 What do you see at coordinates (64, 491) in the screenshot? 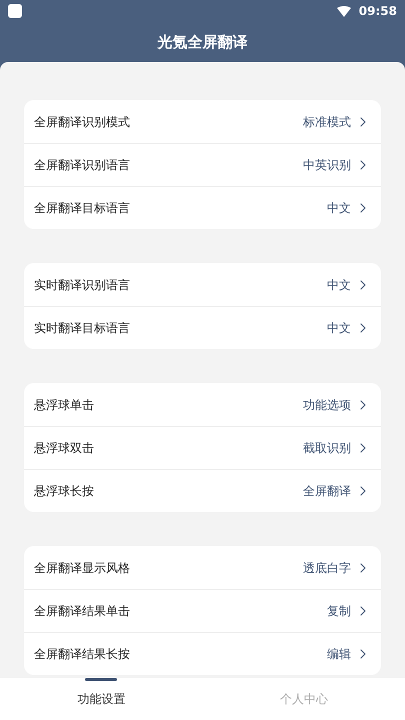
I see `setting-label: 悬浮球长按` at bounding box center [64, 491].